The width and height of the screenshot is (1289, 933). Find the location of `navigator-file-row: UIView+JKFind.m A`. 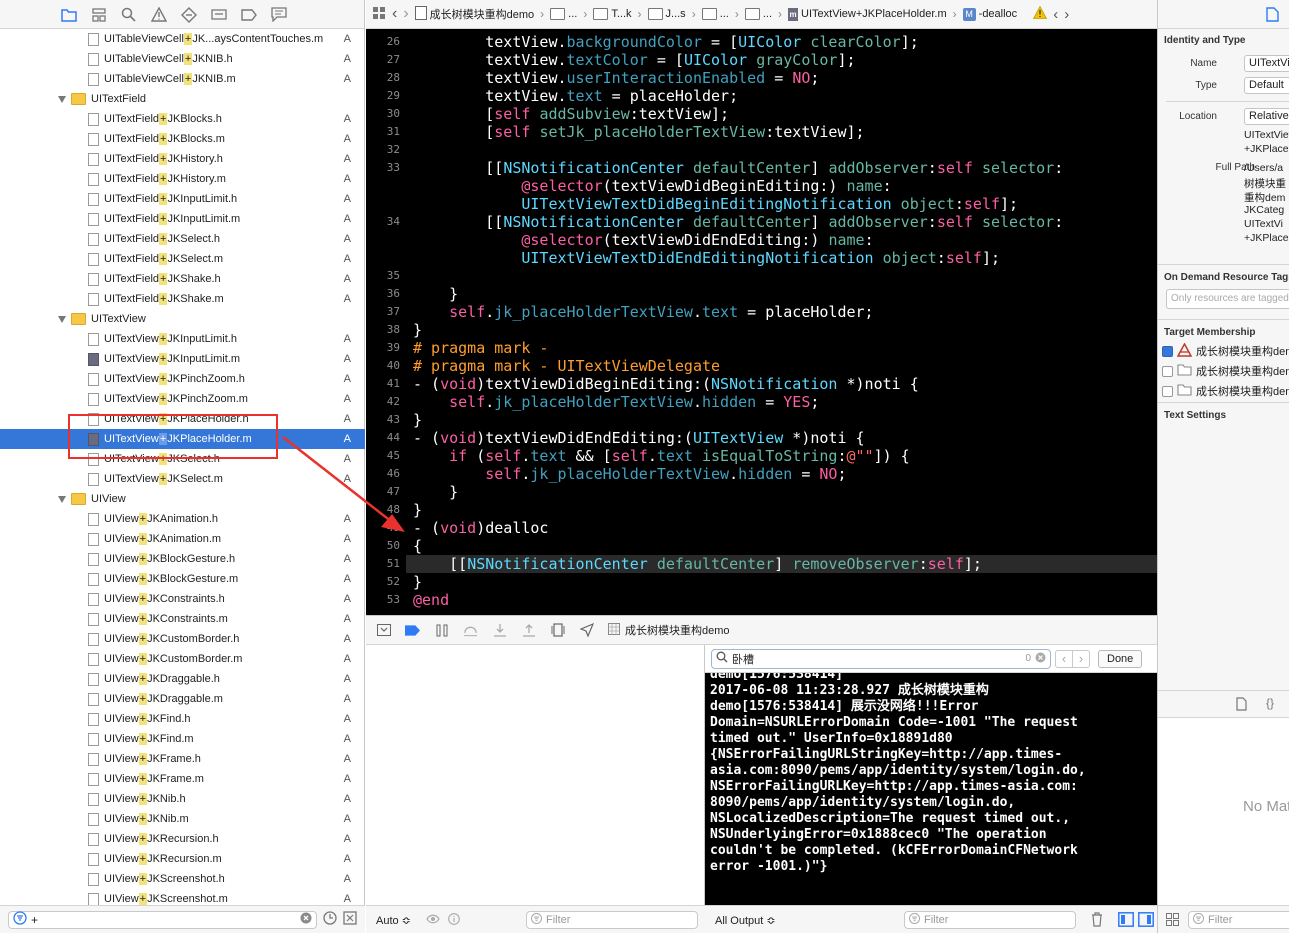

navigator-file-row: UIView+JKFind.m A is located at coordinates (182, 739).